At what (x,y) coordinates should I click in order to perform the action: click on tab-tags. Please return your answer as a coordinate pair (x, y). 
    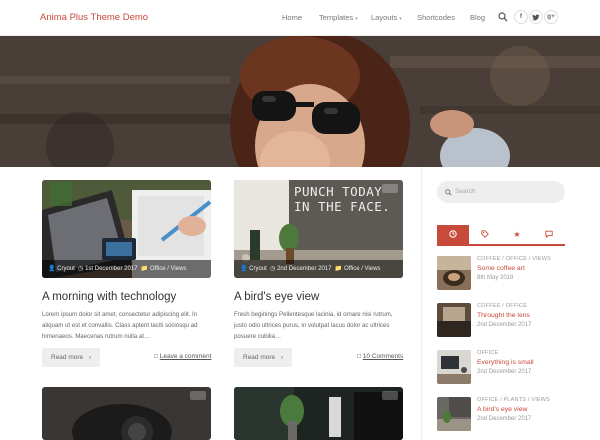
    Looking at the image, I should click on (485, 234).